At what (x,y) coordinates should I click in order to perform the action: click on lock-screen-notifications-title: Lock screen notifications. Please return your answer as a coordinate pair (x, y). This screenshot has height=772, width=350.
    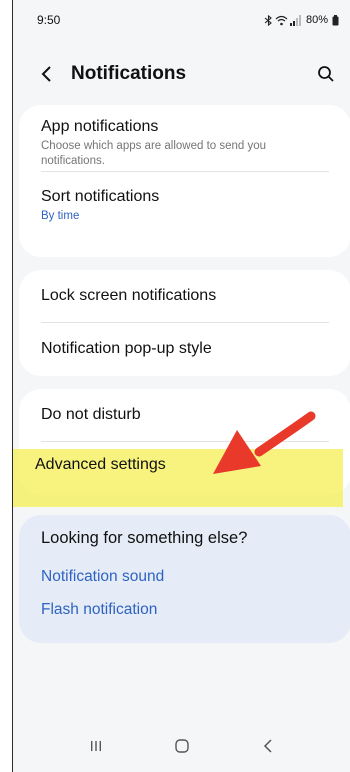
    Looking at the image, I should click on (129, 295).